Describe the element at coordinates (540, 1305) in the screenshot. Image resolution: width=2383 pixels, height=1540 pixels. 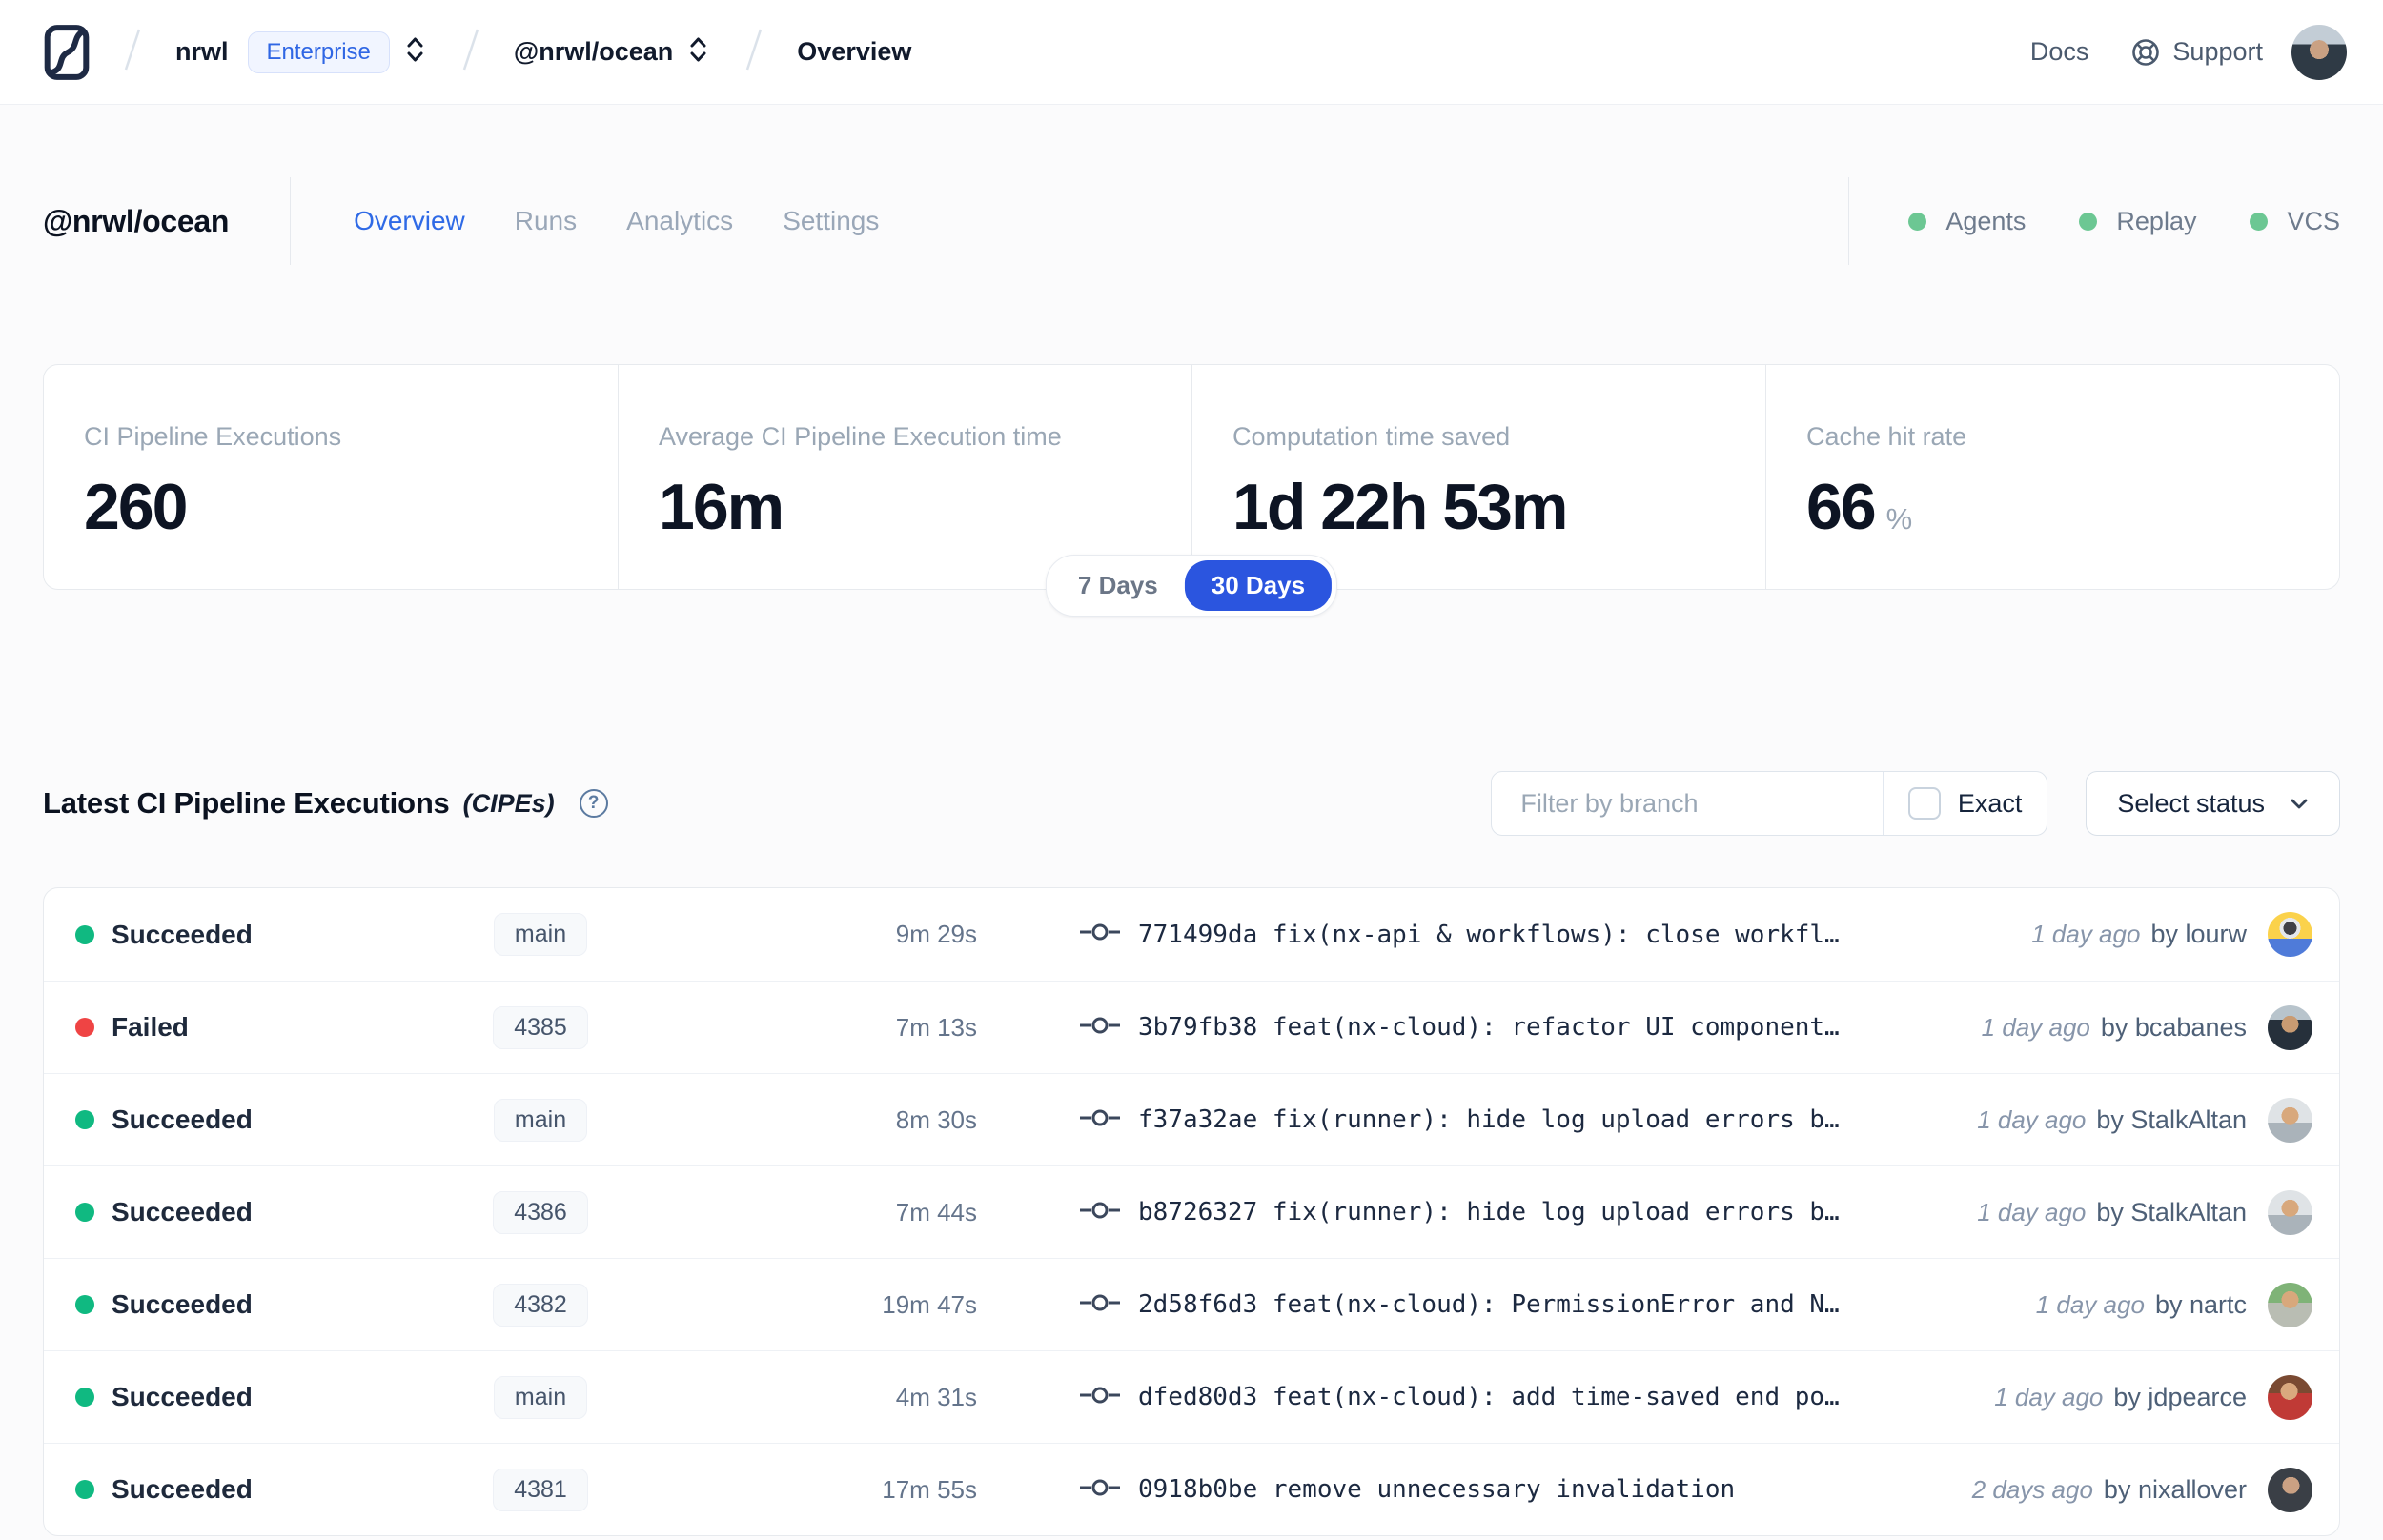
I see `branch-chip: 4382` at that location.